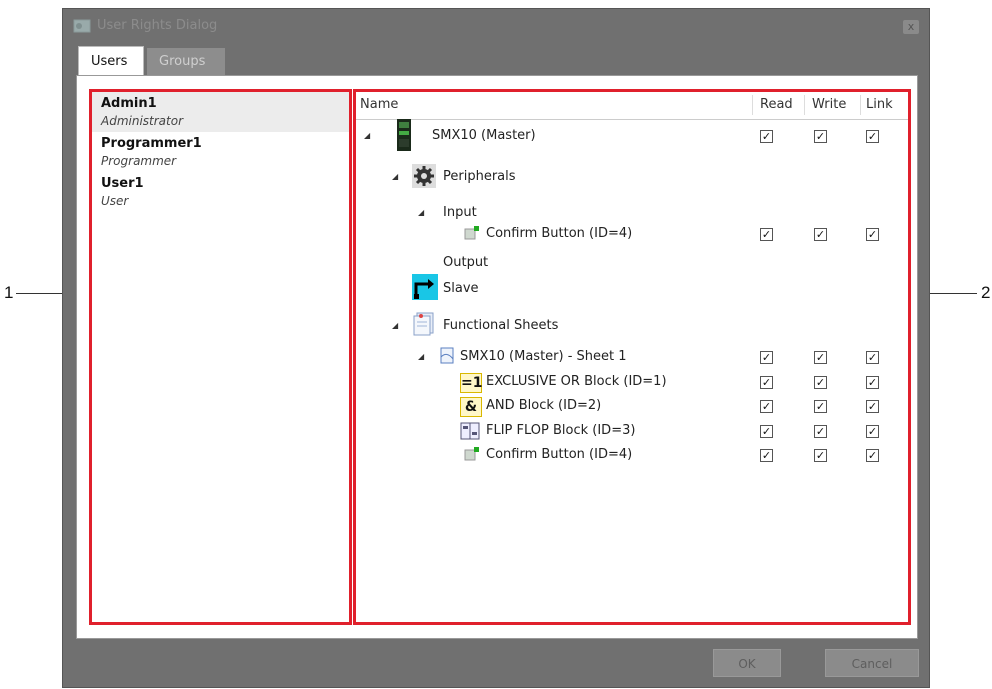 The width and height of the screenshot is (992, 689). Describe the element at coordinates (632, 178) in the screenshot. I see `tree-row: ◢ Peripherals` at that location.